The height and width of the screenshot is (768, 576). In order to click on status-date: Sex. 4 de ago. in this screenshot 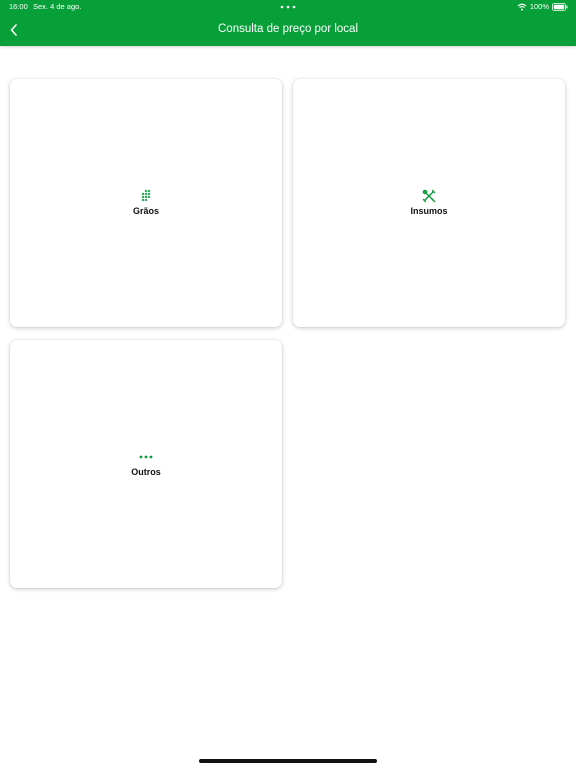, I will do `click(57, 6)`.